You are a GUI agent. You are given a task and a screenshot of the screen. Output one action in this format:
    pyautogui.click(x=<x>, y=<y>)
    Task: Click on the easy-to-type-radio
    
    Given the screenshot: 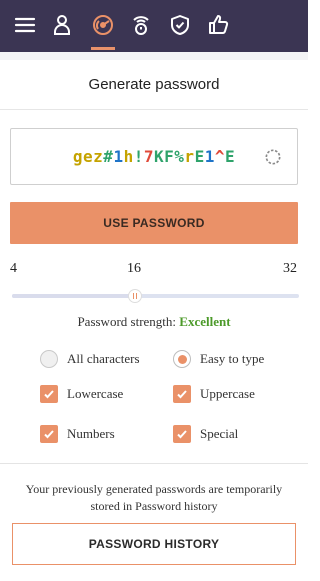 What is the action you would take?
    pyautogui.click(x=182, y=359)
    